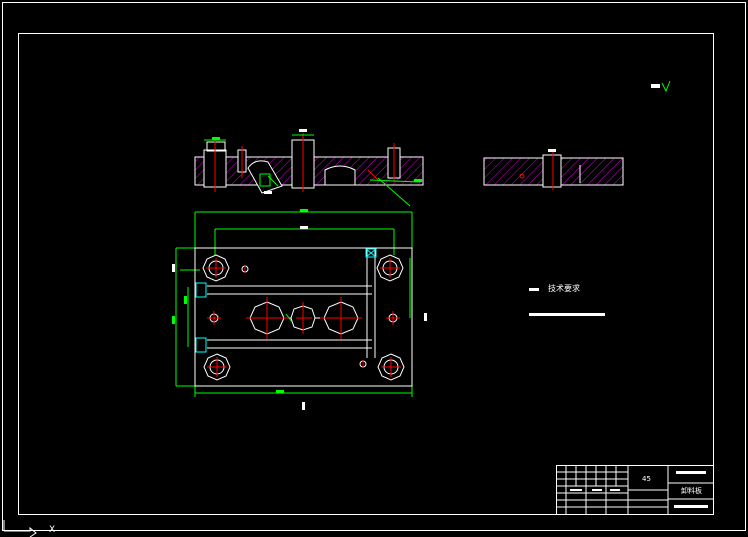 Image resolution: width=748 pixels, height=537 pixels. I want to click on front-section-view, so click(309, 168).